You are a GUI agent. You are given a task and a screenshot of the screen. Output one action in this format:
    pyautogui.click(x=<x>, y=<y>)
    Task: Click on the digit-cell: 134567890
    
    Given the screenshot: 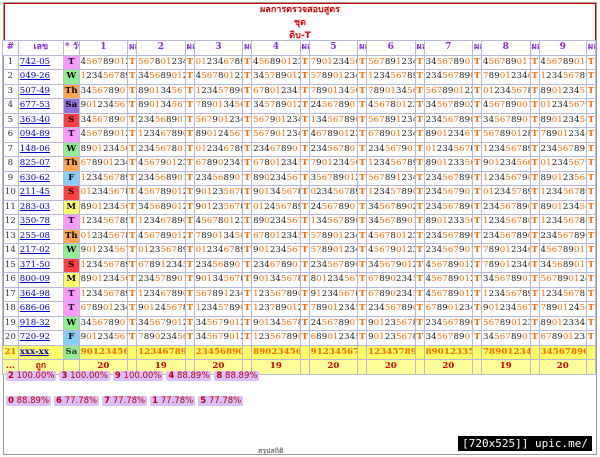 What is the action you would take?
    pyautogui.click(x=333, y=222)
    